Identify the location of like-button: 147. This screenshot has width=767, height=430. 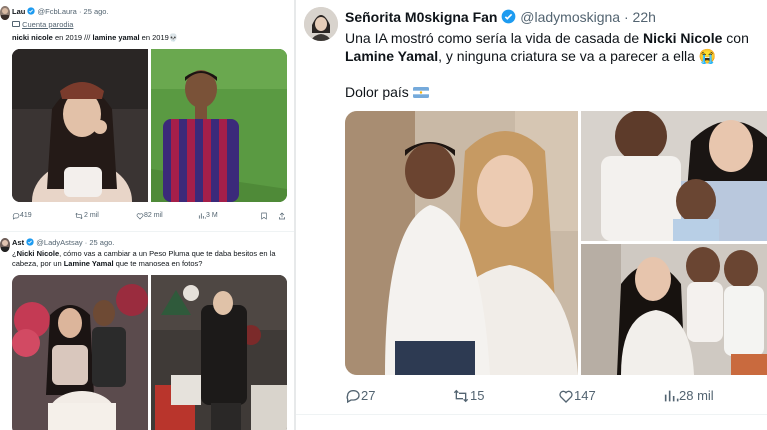
(577, 396).